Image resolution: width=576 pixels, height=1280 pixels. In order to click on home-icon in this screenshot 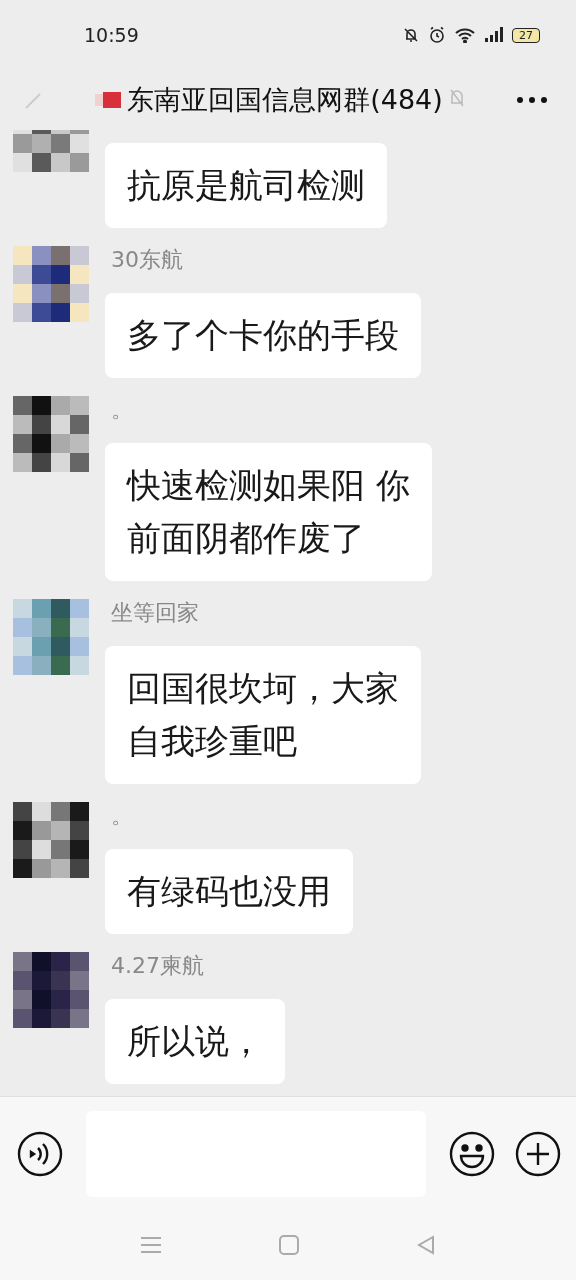, I will do `click(289, 1245)`.